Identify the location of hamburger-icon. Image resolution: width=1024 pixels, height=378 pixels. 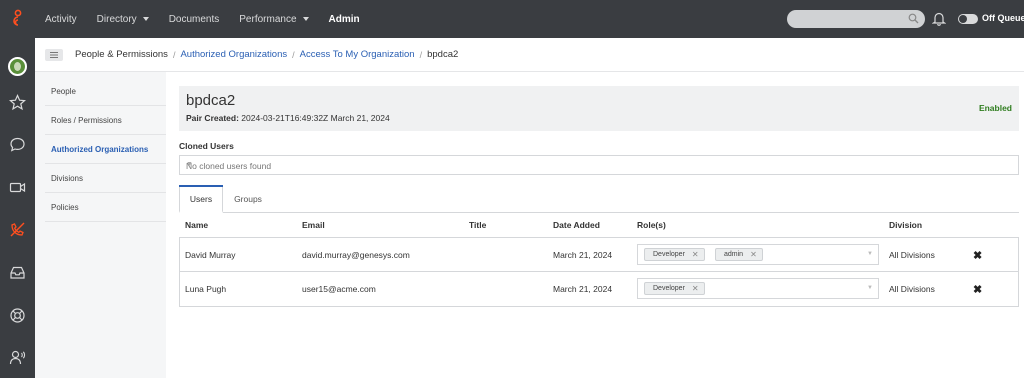
(54, 54).